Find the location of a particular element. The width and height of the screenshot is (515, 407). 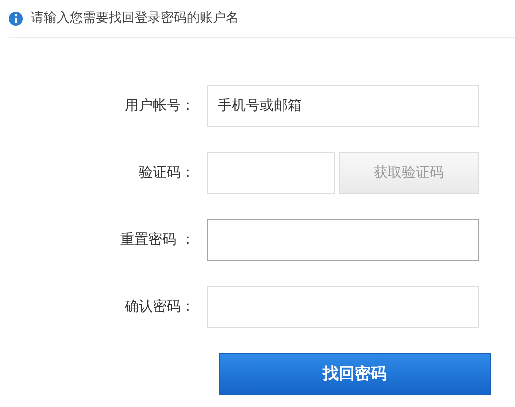

code-field is located at coordinates (271, 173).